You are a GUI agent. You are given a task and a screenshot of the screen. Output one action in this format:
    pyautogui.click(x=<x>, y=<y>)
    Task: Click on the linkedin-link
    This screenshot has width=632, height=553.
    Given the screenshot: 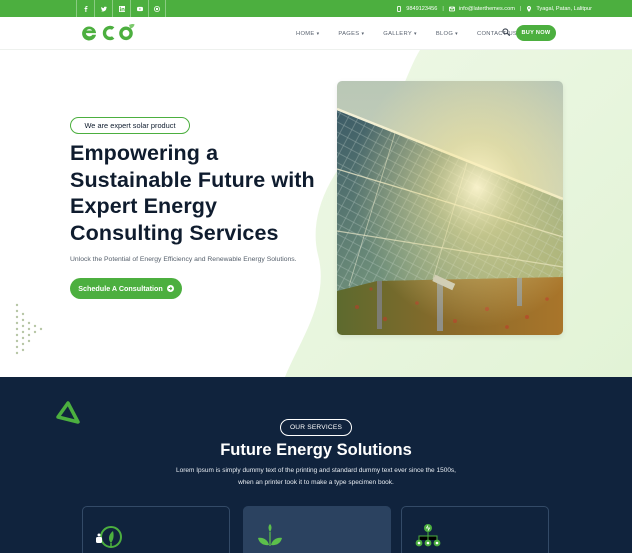 What is the action you would take?
    pyautogui.click(x=121, y=8)
    